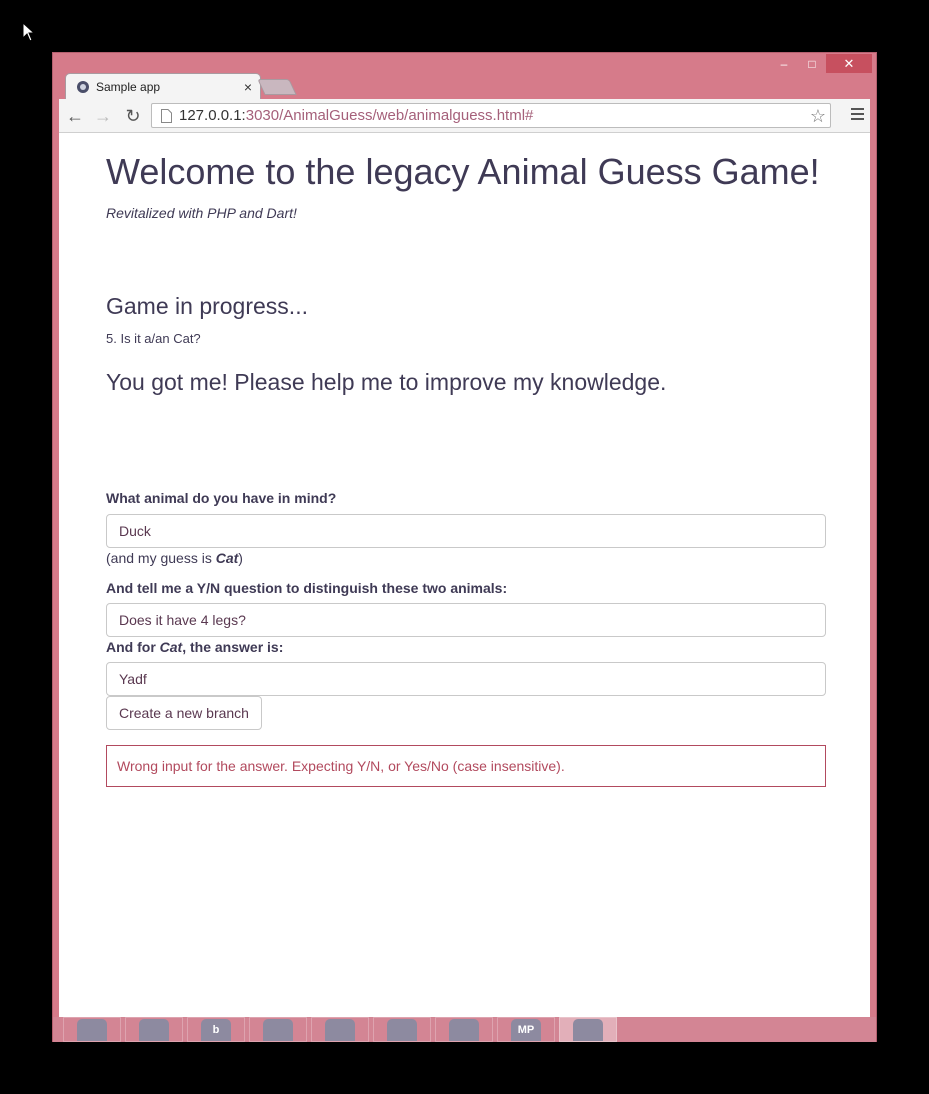 This screenshot has width=929, height=1094. What do you see at coordinates (240, 558) in the screenshot?
I see `guess-suffix: )` at bounding box center [240, 558].